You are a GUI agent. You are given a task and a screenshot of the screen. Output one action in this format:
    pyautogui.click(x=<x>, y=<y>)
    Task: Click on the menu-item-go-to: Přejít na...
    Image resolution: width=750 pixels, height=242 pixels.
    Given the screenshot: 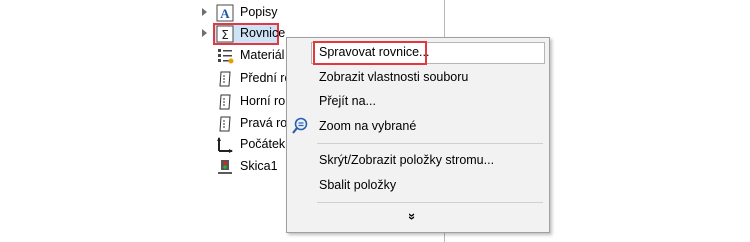 What is the action you would take?
    pyautogui.click(x=418, y=101)
    